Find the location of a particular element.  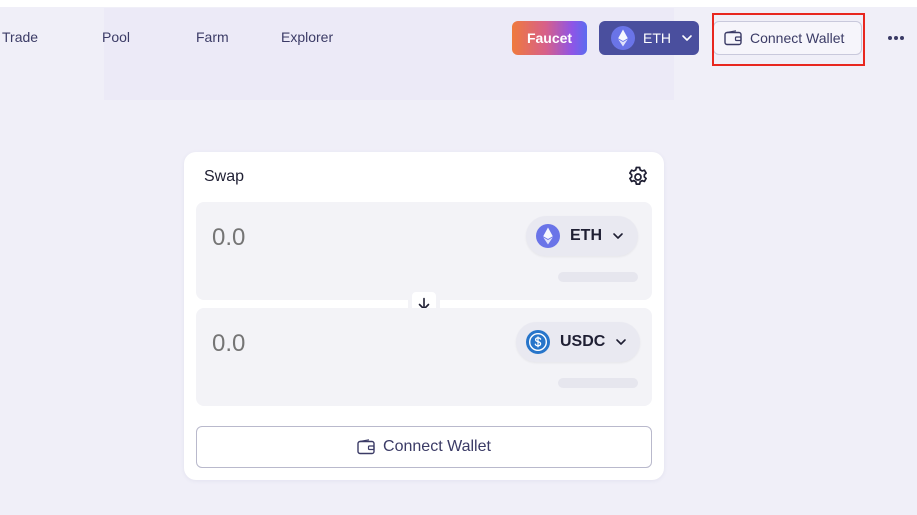

nav-item-explorer: Explorer is located at coordinates (307, 37).